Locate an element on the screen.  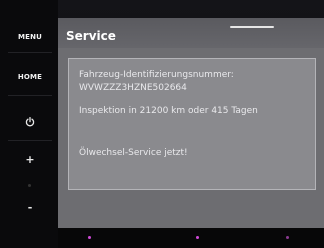
vin-value: WVWZZZ3HZNE502664 is located at coordinates (133, 88).